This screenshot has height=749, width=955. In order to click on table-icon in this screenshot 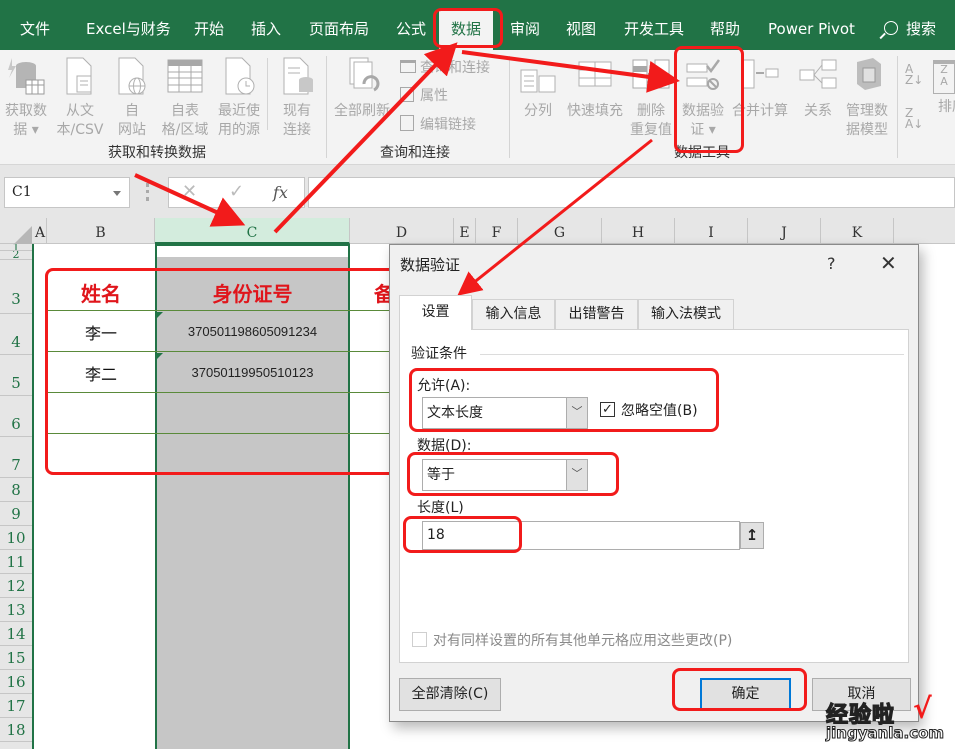, I will do `click(185, 76)`.